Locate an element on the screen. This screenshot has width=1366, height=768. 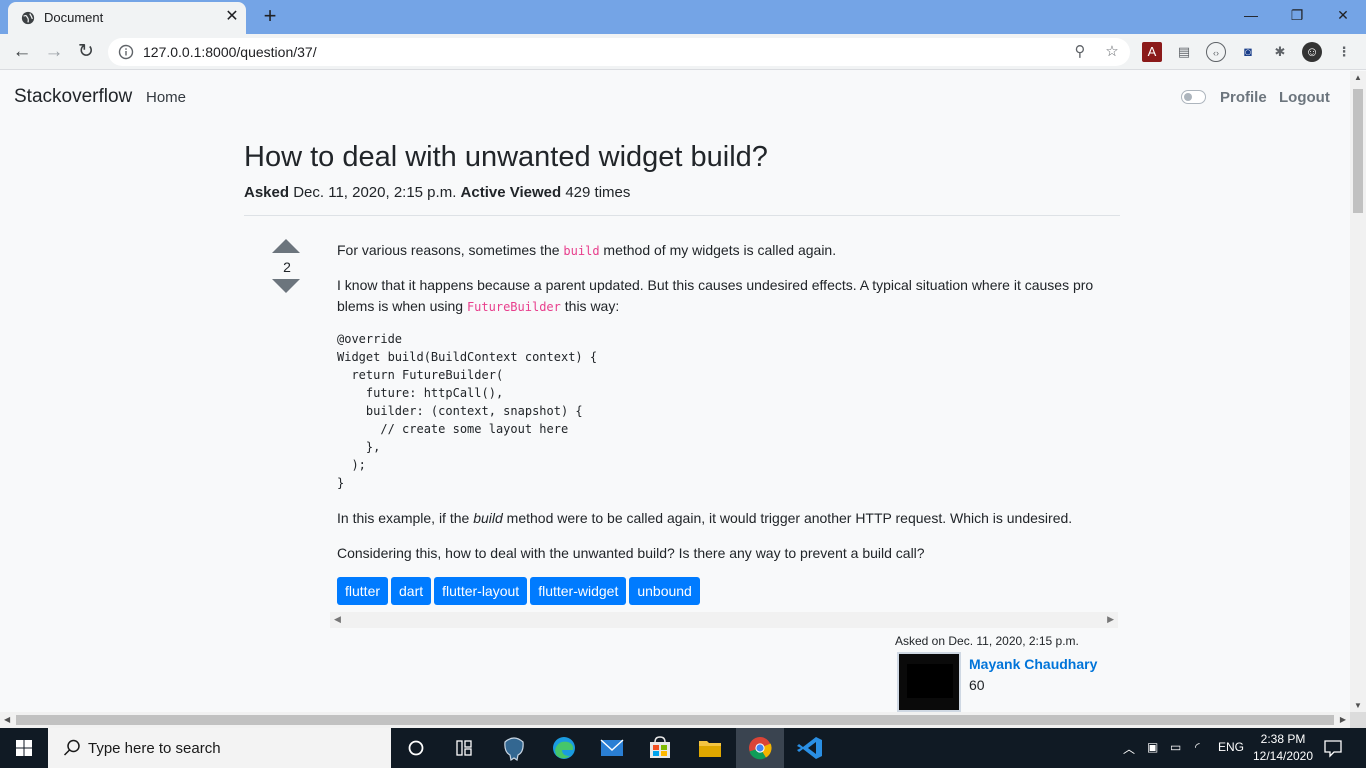
postgresql-icon is located at coordinates (514, 748).